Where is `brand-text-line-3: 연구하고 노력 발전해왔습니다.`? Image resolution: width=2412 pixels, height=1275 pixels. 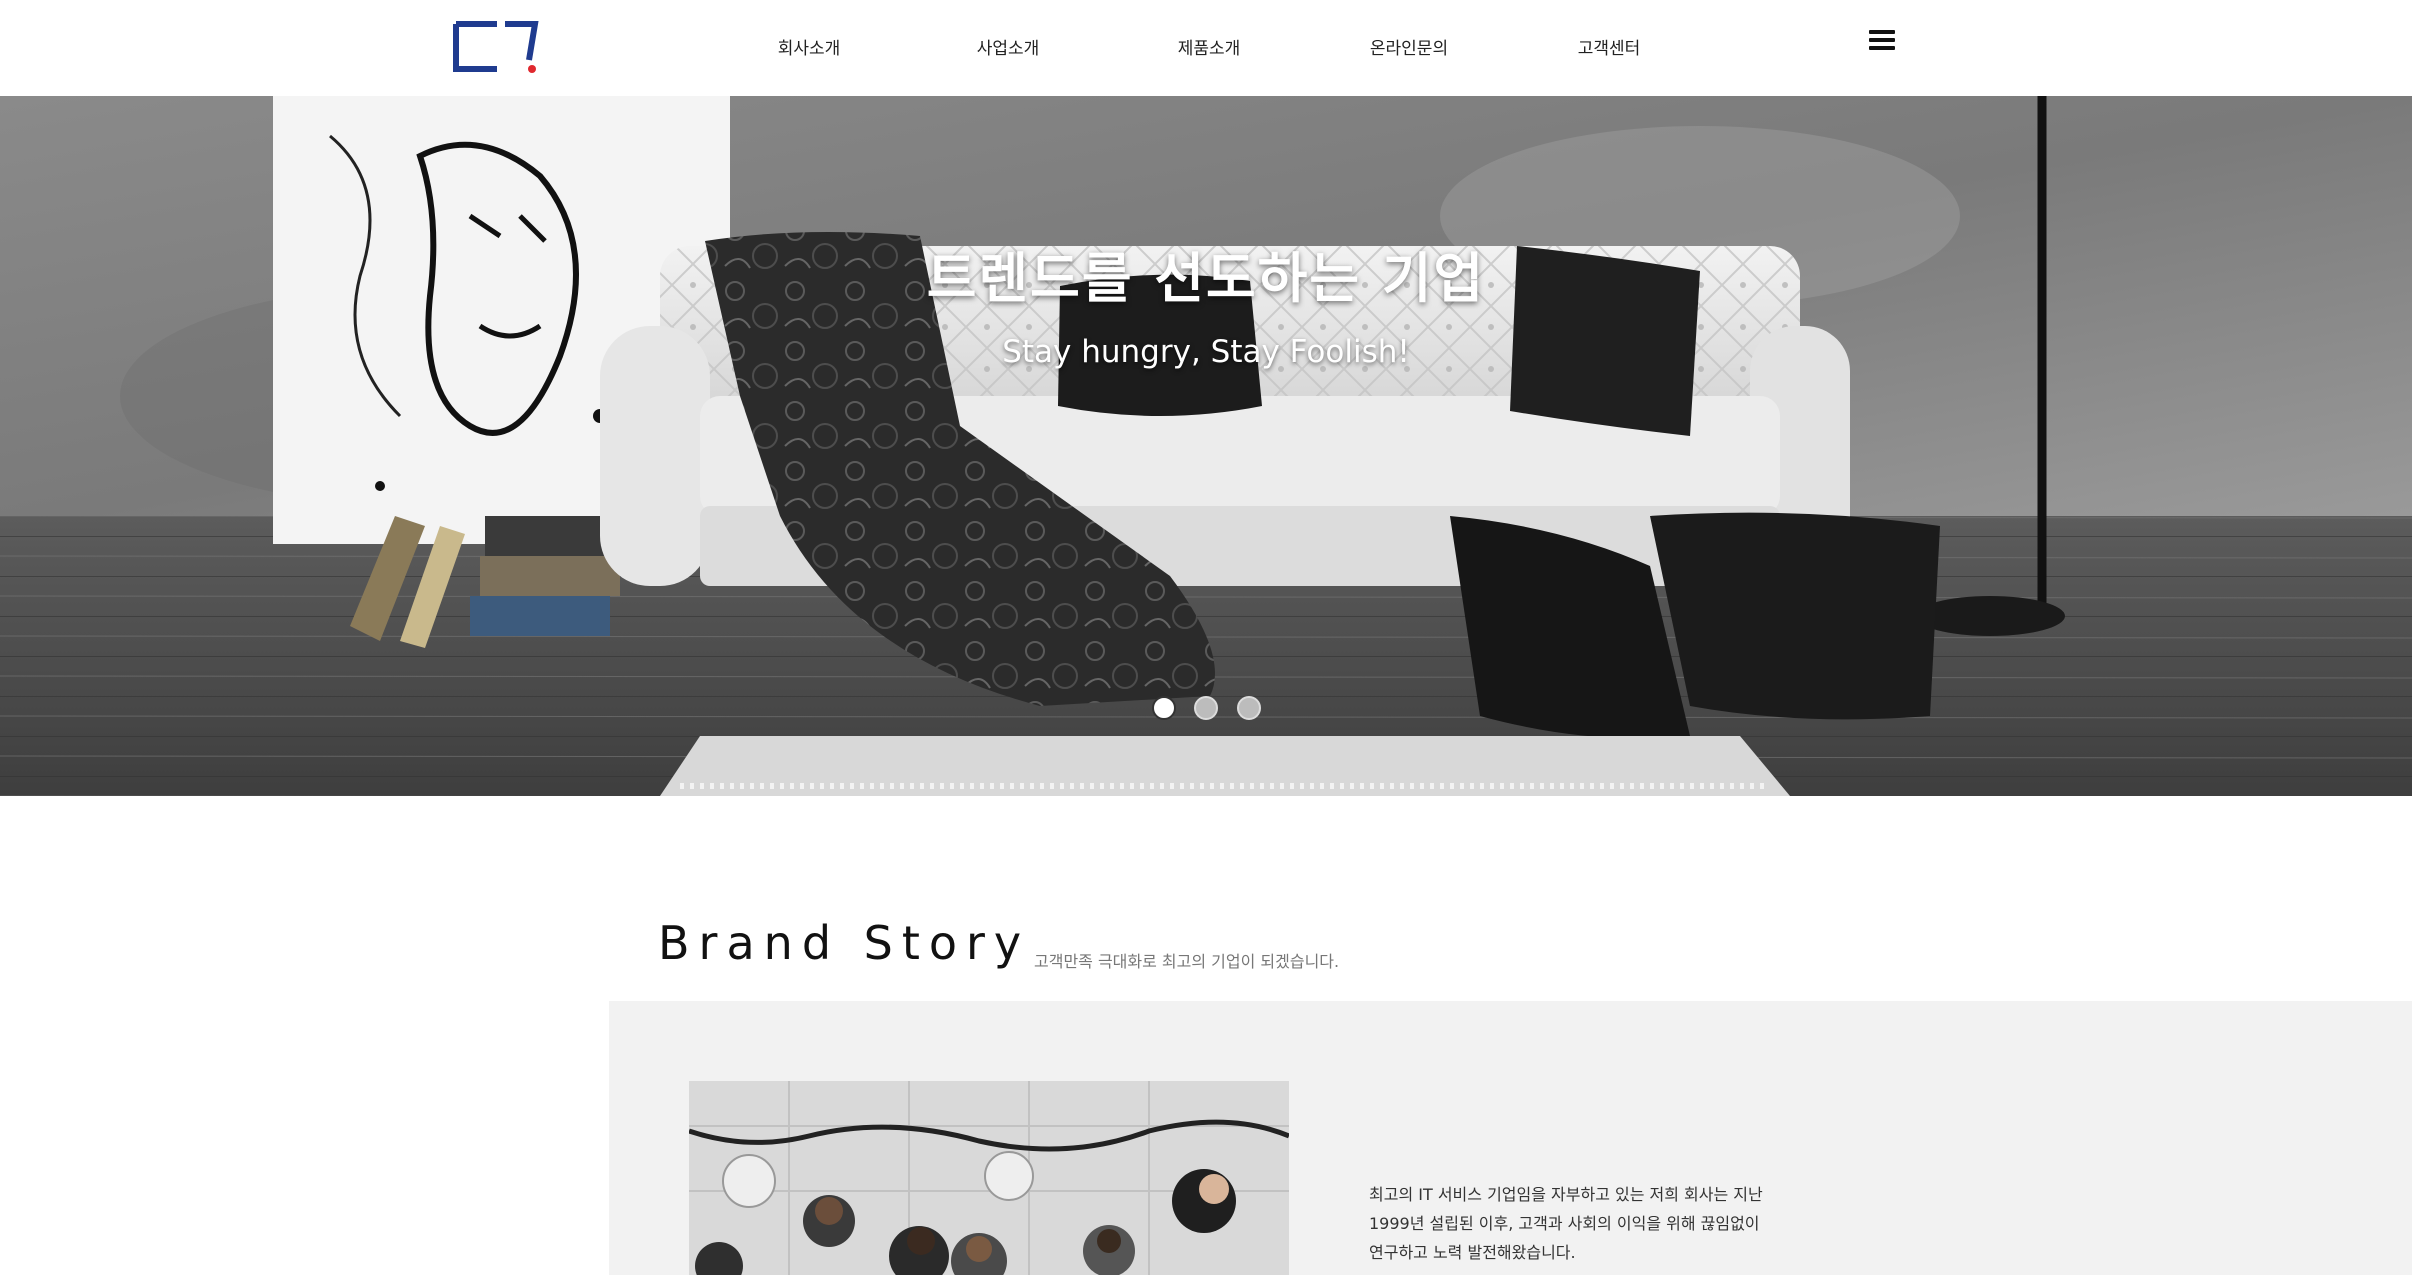 brand-text-line-3: 연구하고 노력 발전해왔습니다. is located at coordinates (1472, 1252).